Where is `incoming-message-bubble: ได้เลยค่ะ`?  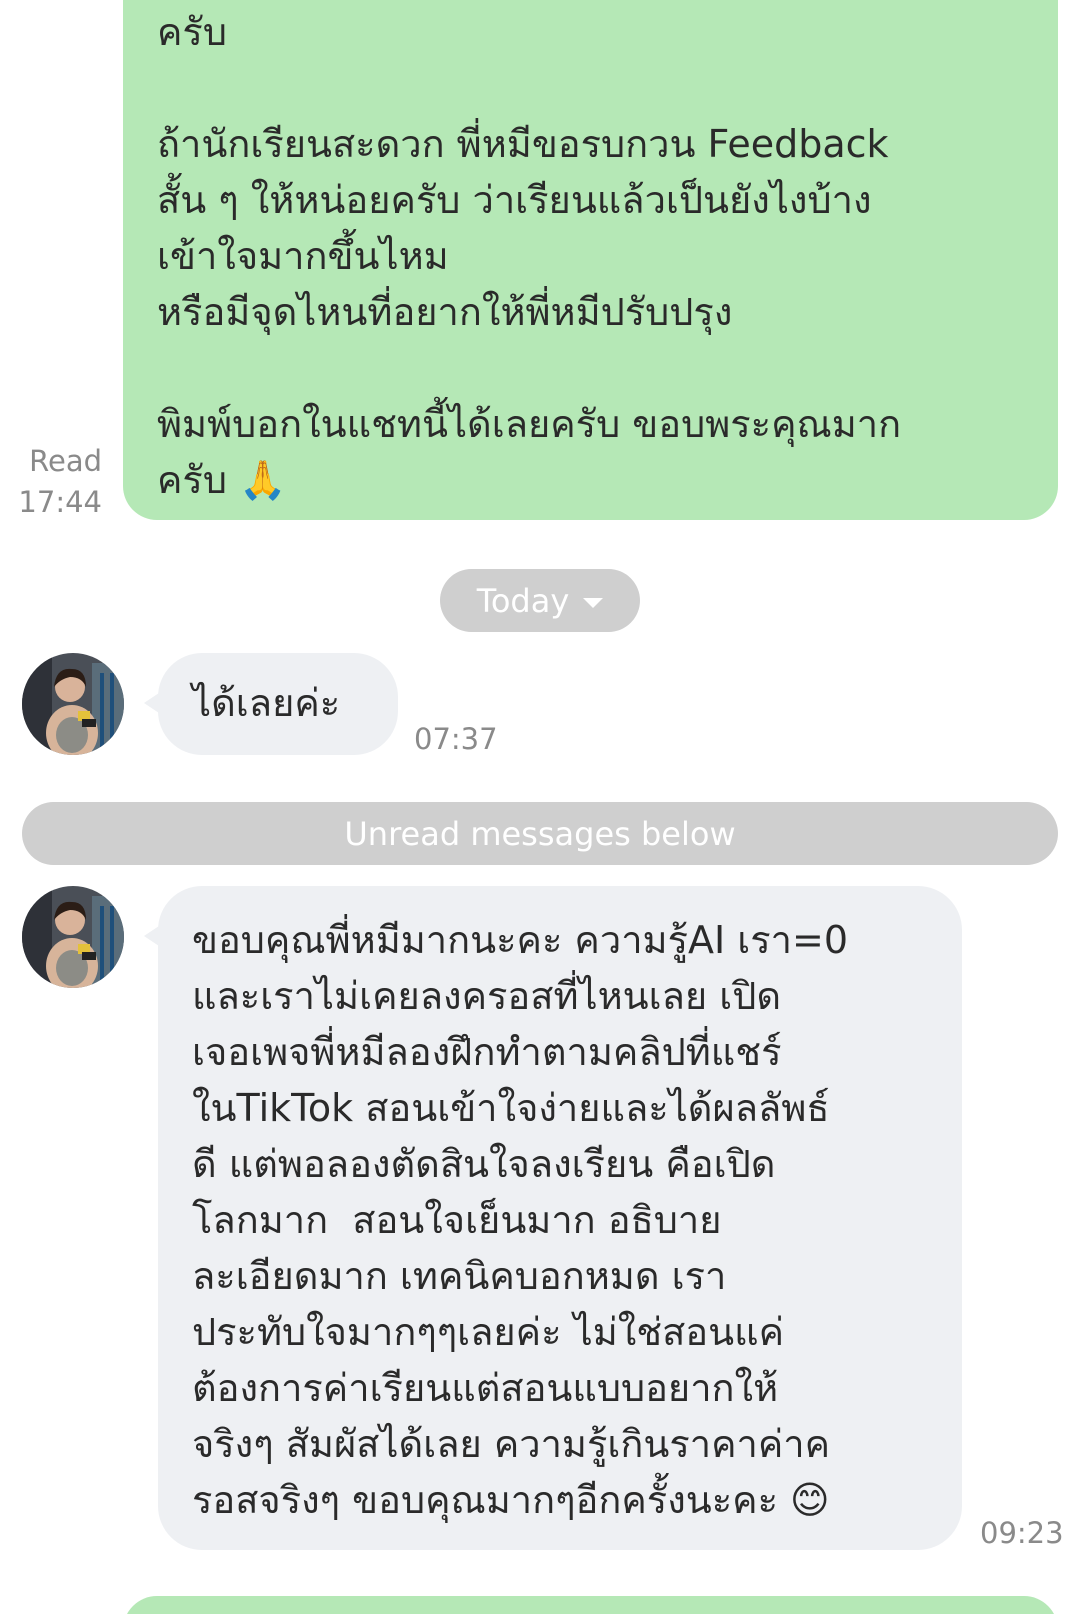
incoming-message-bubble: ได้เลยค่ะ is located at coordinates (271, 704).